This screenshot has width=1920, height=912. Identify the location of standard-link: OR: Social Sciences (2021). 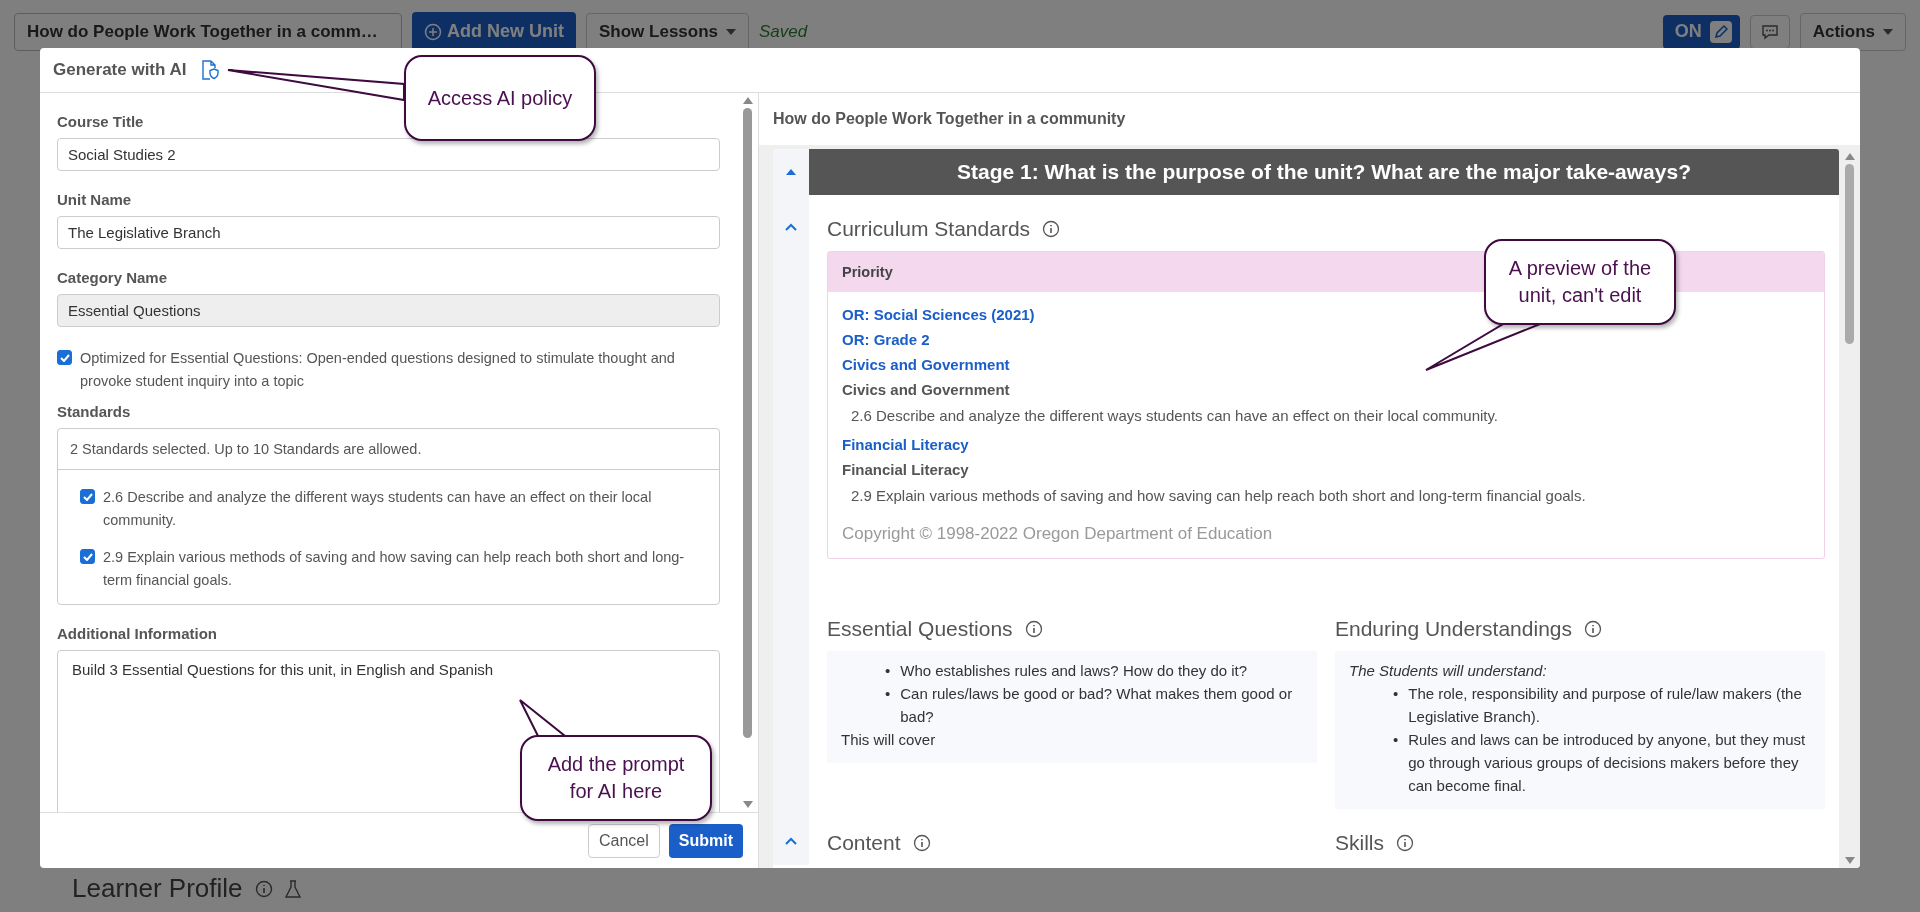
(938, 314).